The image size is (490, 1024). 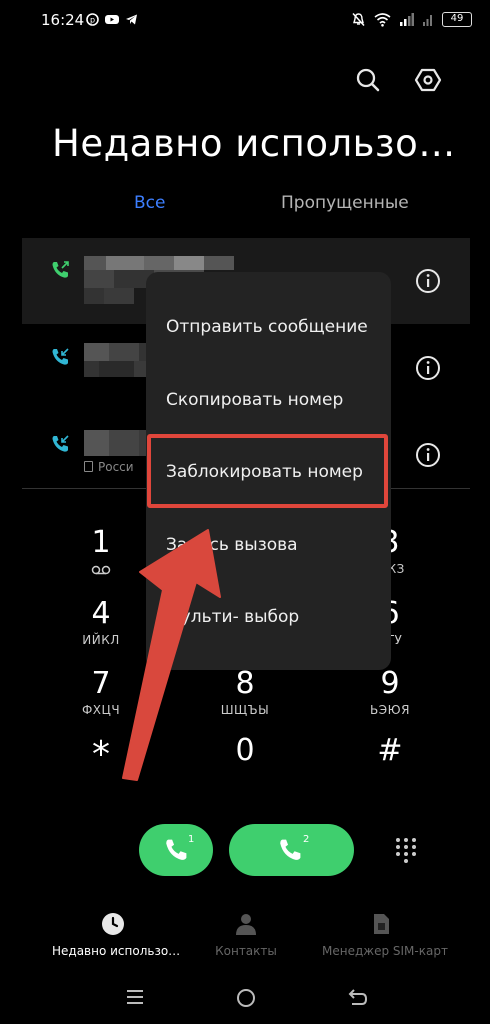 What do you see at coordinates (245, 21) in the screenshot?
I see `status-bar: 16:24 p 49` at bounding box center [245, 21].